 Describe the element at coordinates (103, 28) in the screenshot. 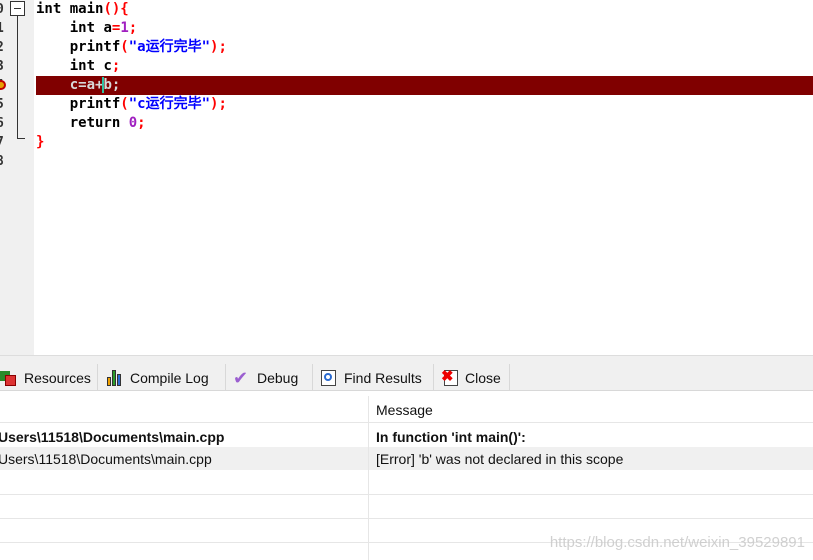

I see `code-token-id: a` at that location.